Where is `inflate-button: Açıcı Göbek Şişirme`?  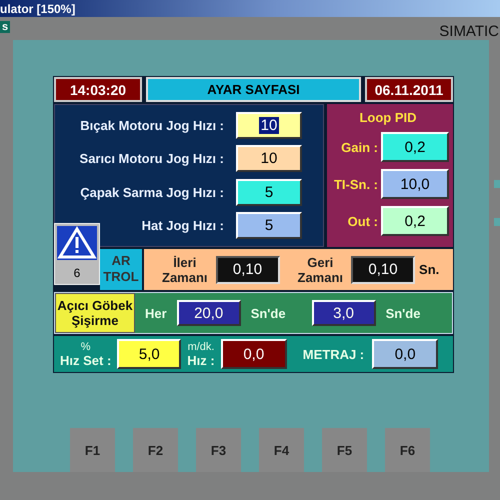
inflate-button: Açıcı Göbek Şişirme is located at coordinates (95, 313).